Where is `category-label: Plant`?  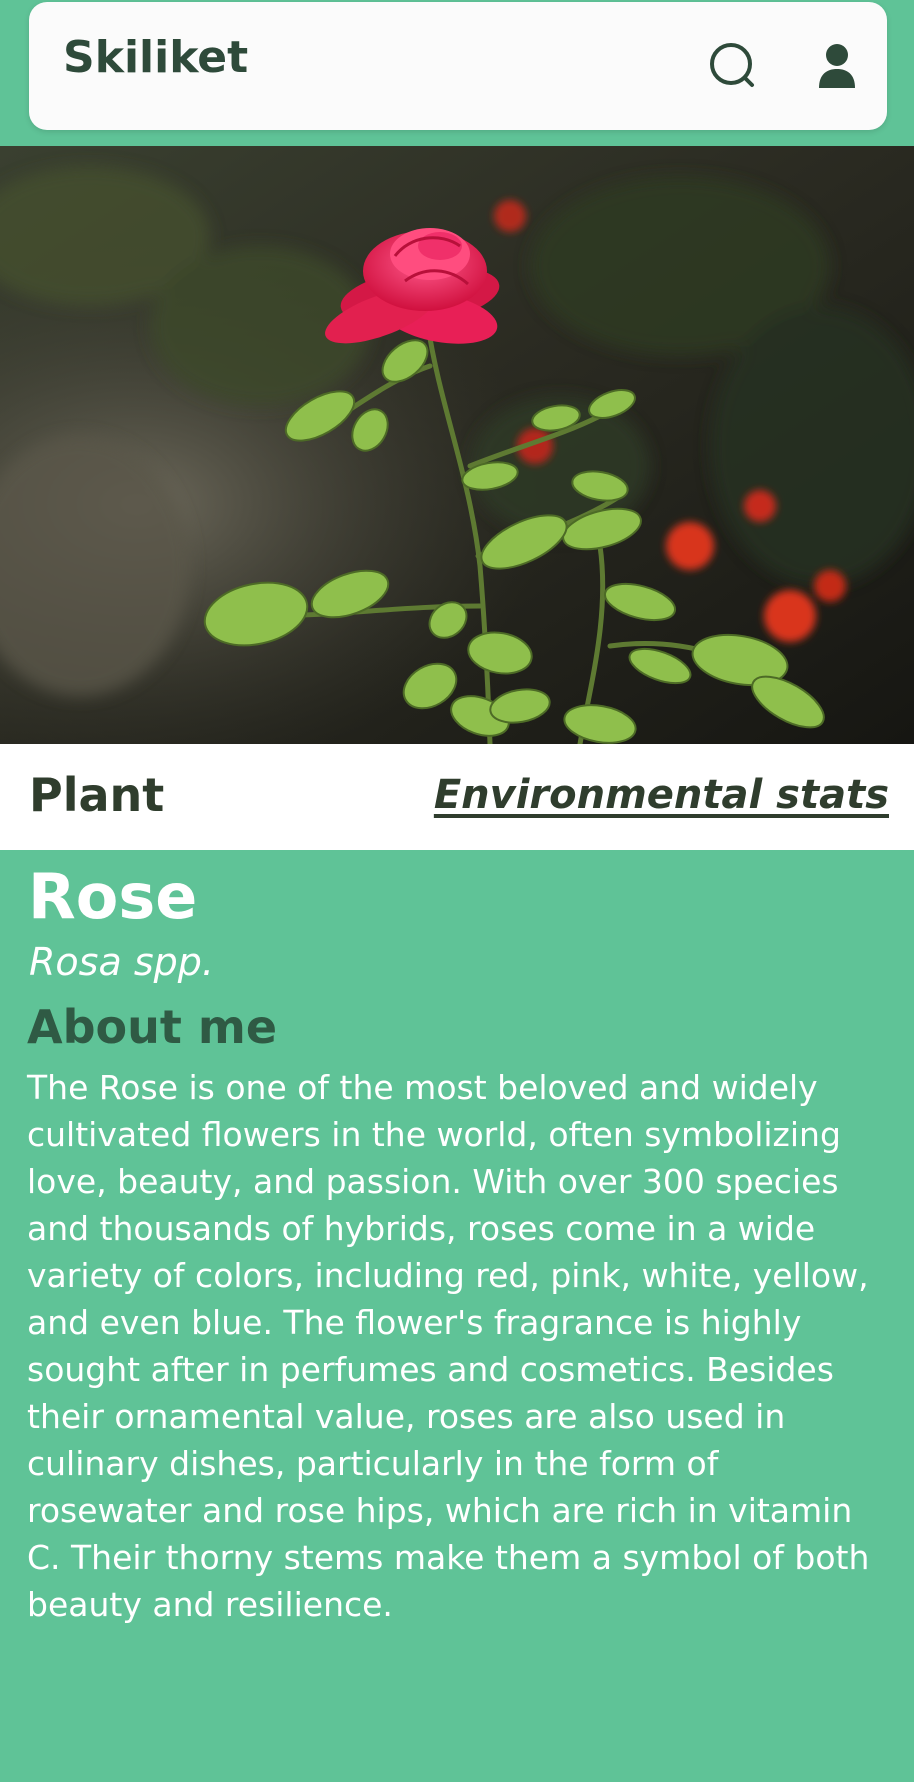
category-label: Plant is located at coordinates (97, 795).